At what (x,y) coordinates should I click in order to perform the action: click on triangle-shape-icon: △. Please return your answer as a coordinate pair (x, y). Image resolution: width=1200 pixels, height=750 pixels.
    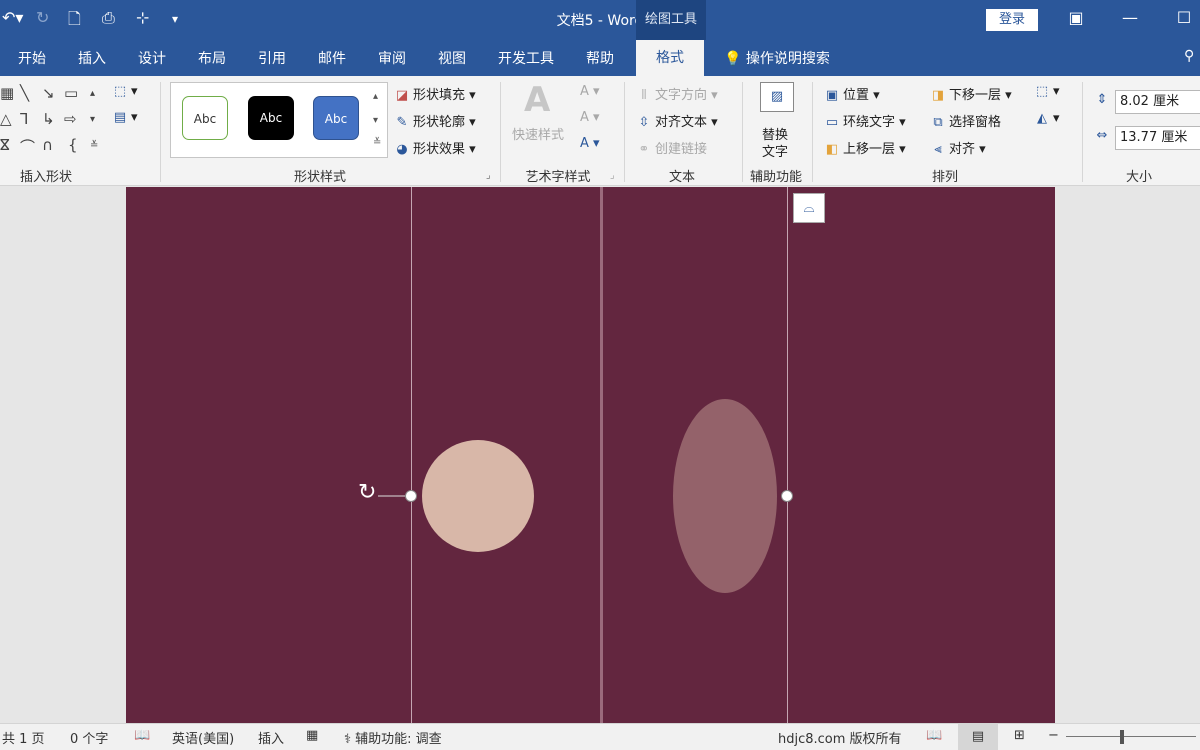
    Looking at the image, I should click on (6, 119).